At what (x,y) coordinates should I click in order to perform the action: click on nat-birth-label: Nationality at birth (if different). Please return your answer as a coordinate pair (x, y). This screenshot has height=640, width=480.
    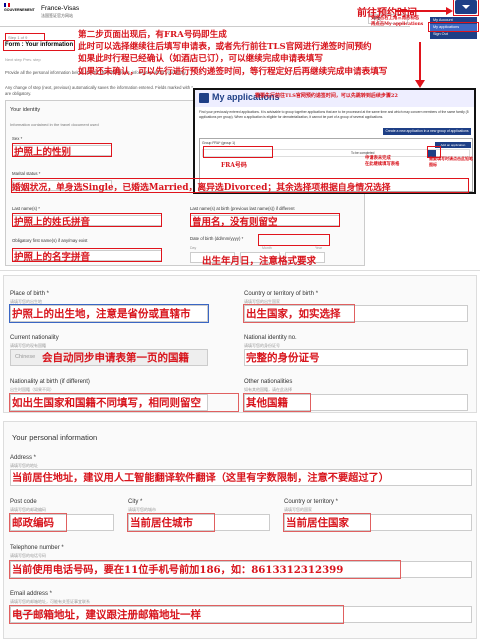
    Looking at the image, I should click on (50, 382).